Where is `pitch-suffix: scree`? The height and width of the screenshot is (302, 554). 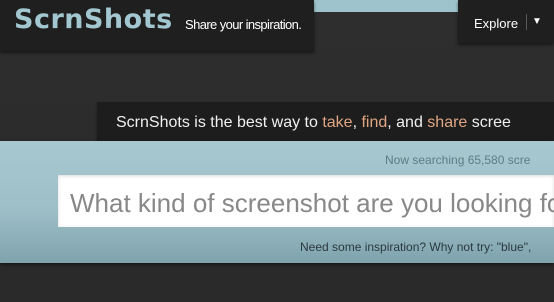 pitch-suffix: scree is located at coordinates (489, 122).